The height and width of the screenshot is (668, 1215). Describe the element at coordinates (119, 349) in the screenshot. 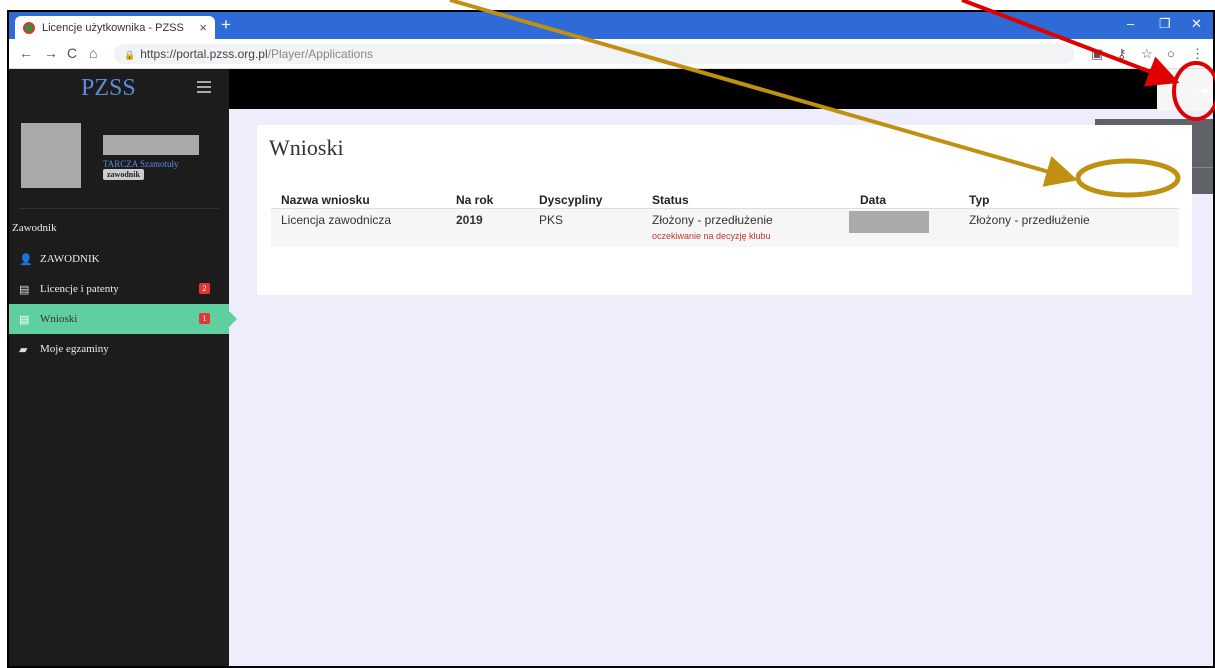

I see `sidebar-item-egzaminy: ▰ Moje egzaminy` at that location.